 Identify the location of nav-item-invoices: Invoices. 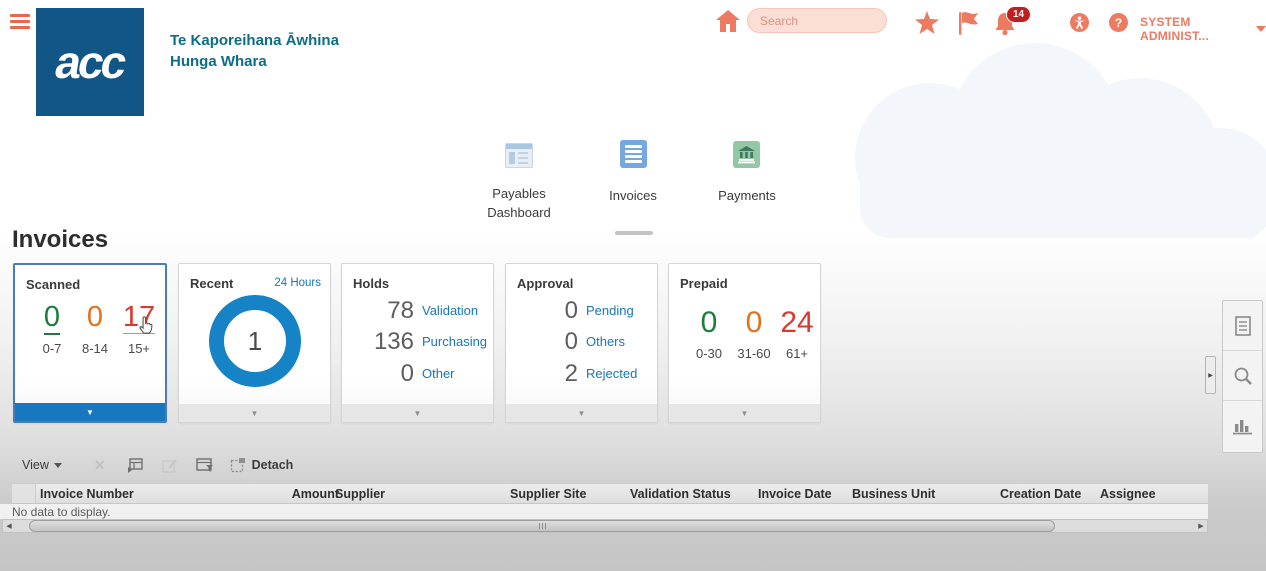
(633, 196).